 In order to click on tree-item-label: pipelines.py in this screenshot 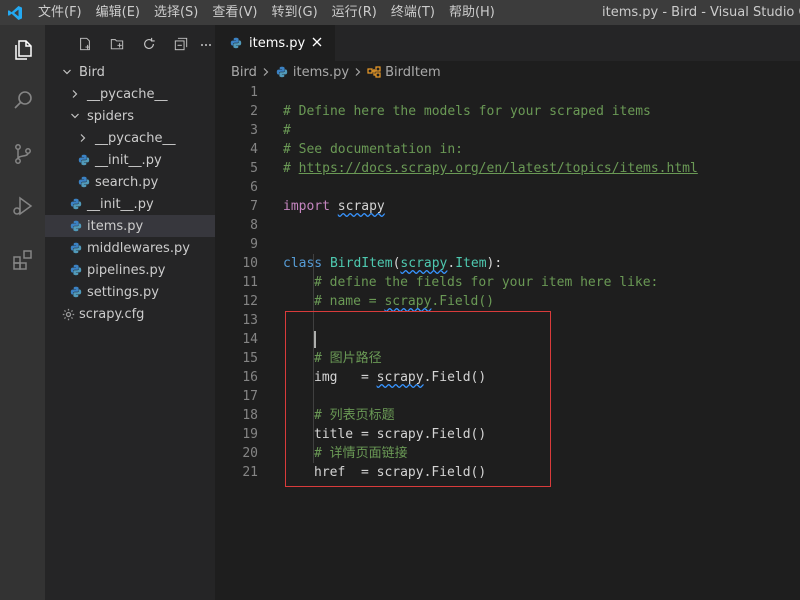, I will do `click(126, 270)`.